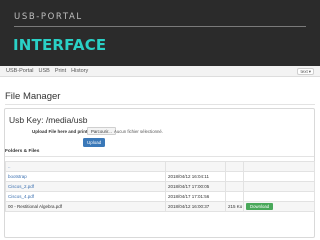 This screenshot has height=240, width=320. What do you see at coordinates (85, 186) in the screenshot?
I see `file-name-cell: Ciscos_2.pdf` at bounding box center [85, 186].